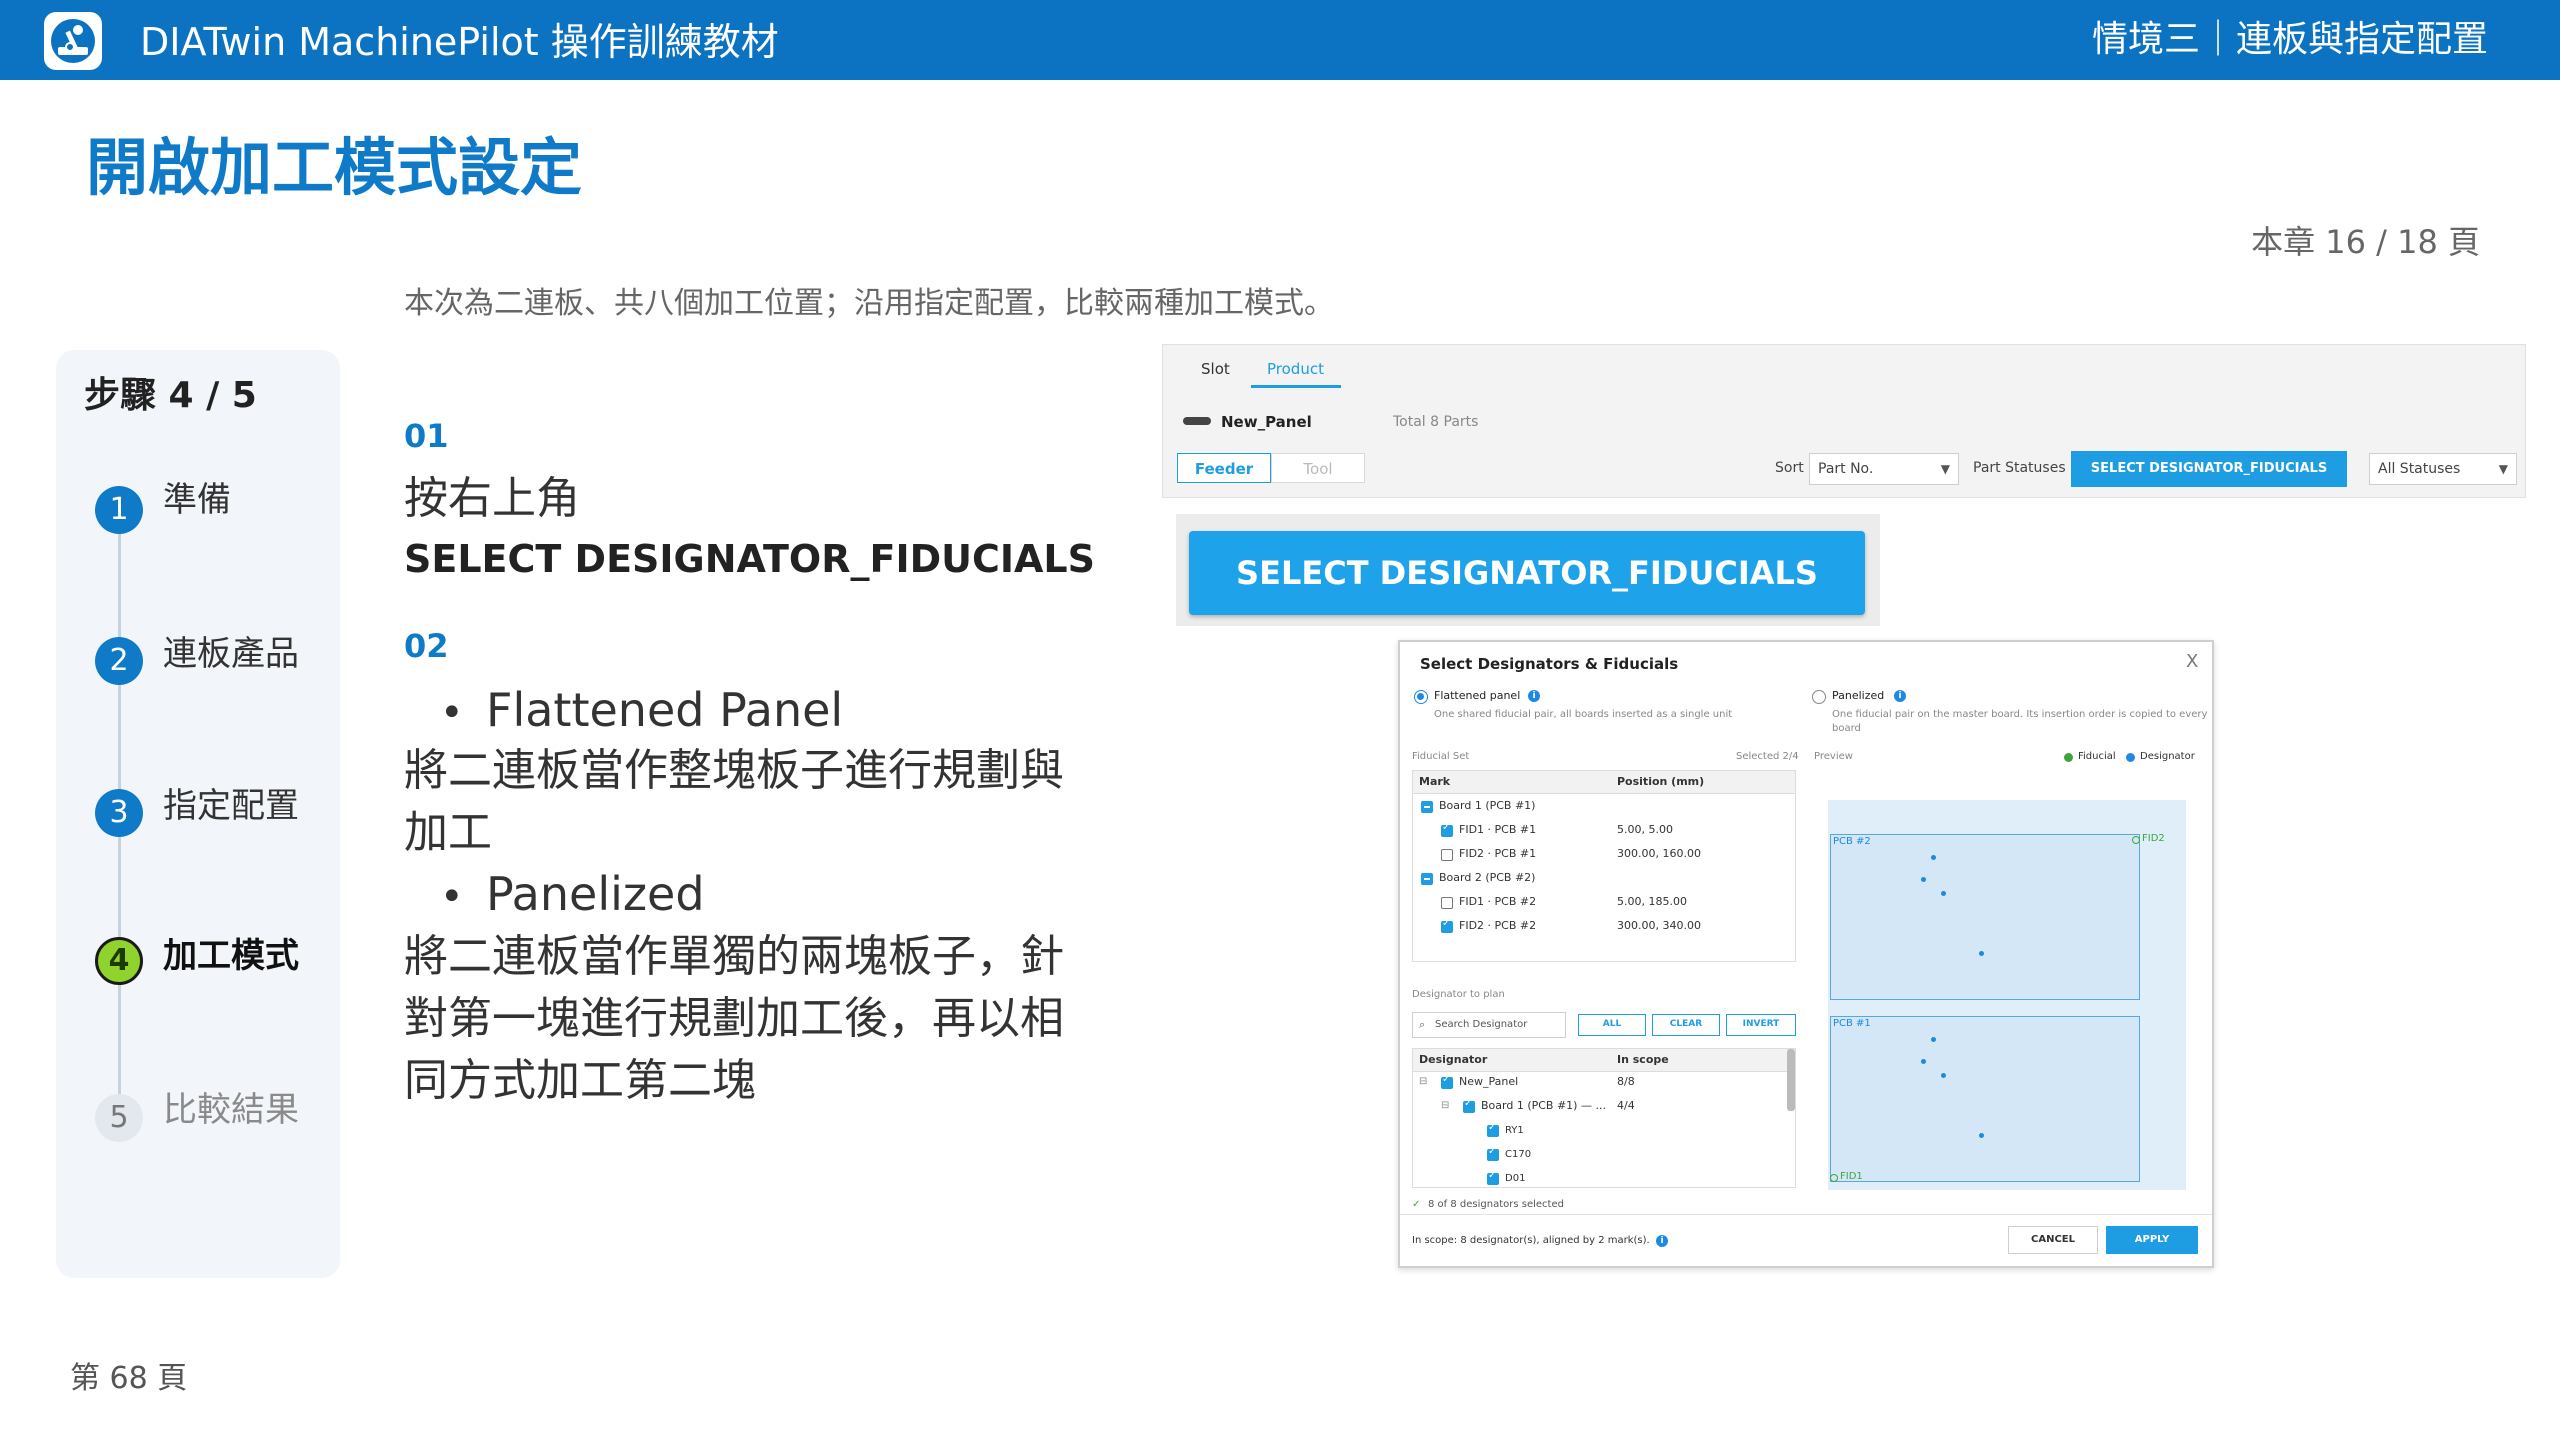  Describe the element at coordinates (1846, 728) in the screenshot. I see `panelized-description-line2: board` at that location.